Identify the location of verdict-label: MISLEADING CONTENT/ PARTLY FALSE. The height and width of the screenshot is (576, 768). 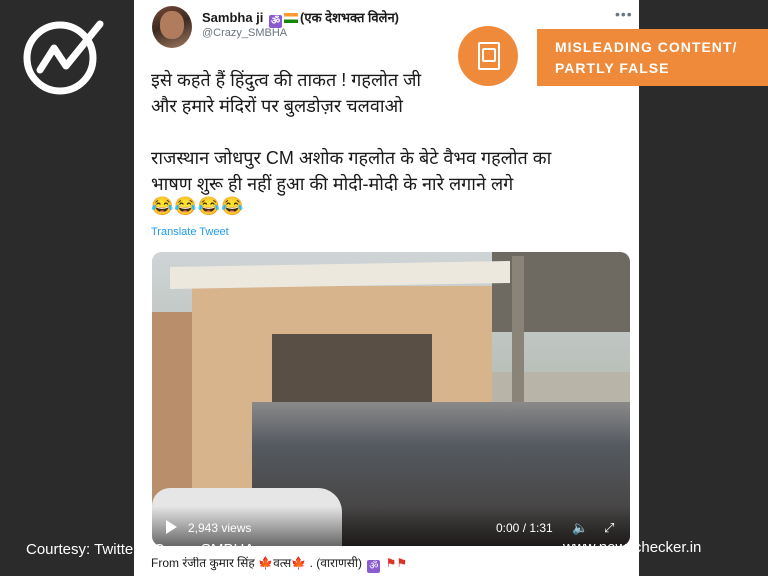
(652, 57).